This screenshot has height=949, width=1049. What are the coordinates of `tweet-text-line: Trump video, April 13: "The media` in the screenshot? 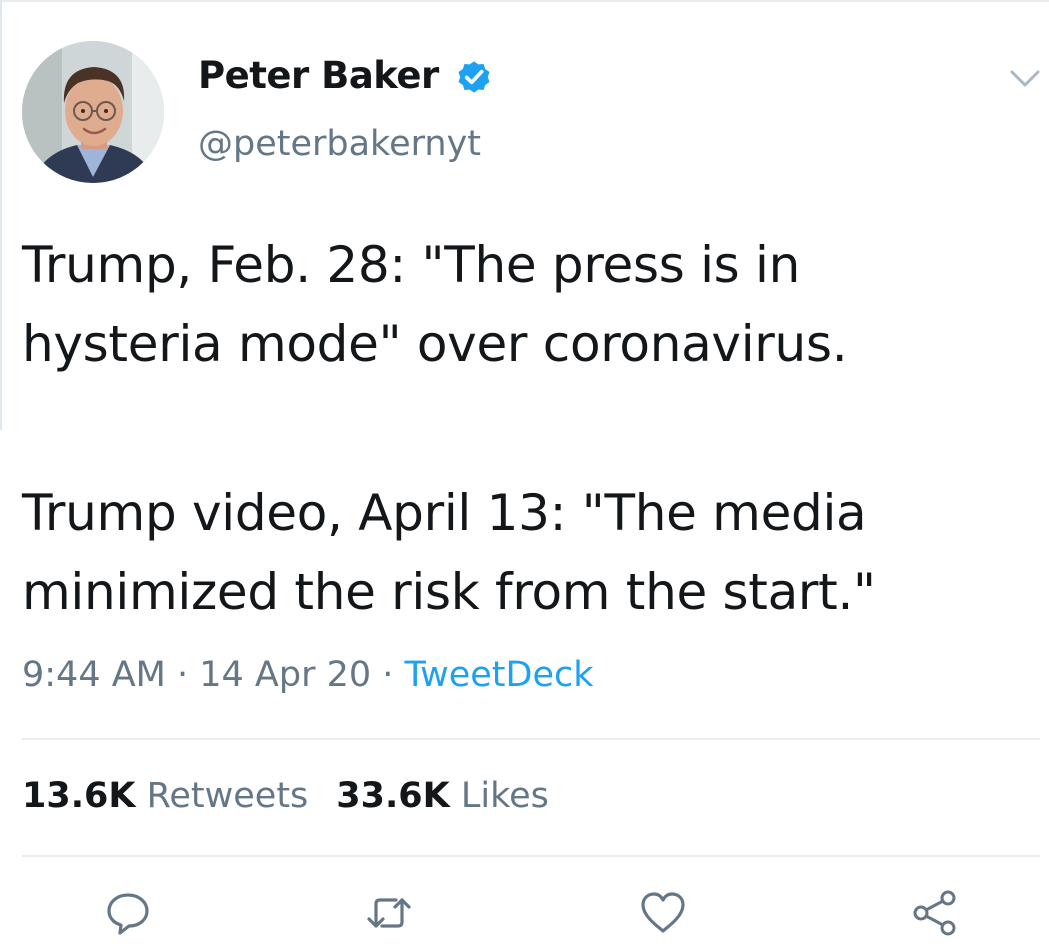 It's located at (444, 513).